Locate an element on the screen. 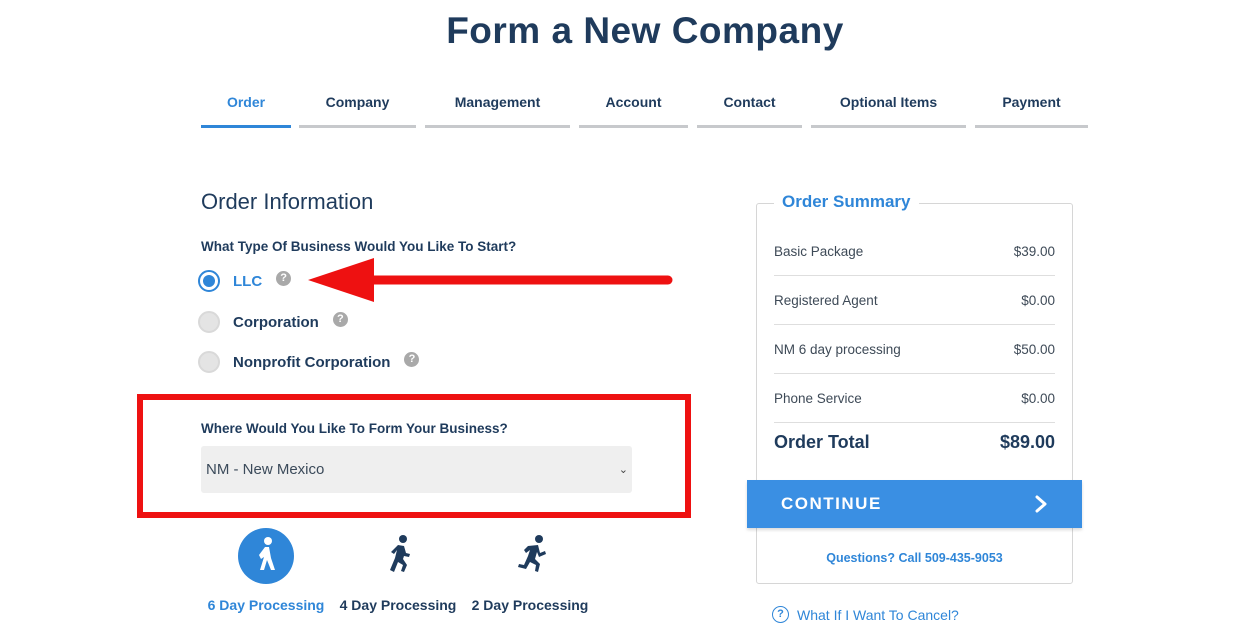 This screenshot has height=625, width=1250. radio-label-llc: LLC is located at coordinates (248, 281).